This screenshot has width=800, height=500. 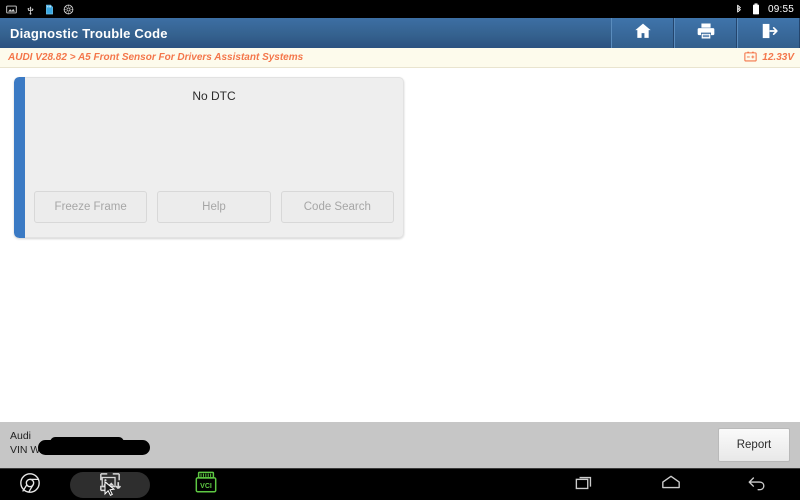 I want to click on exit-button, so click(x=768, y=33).